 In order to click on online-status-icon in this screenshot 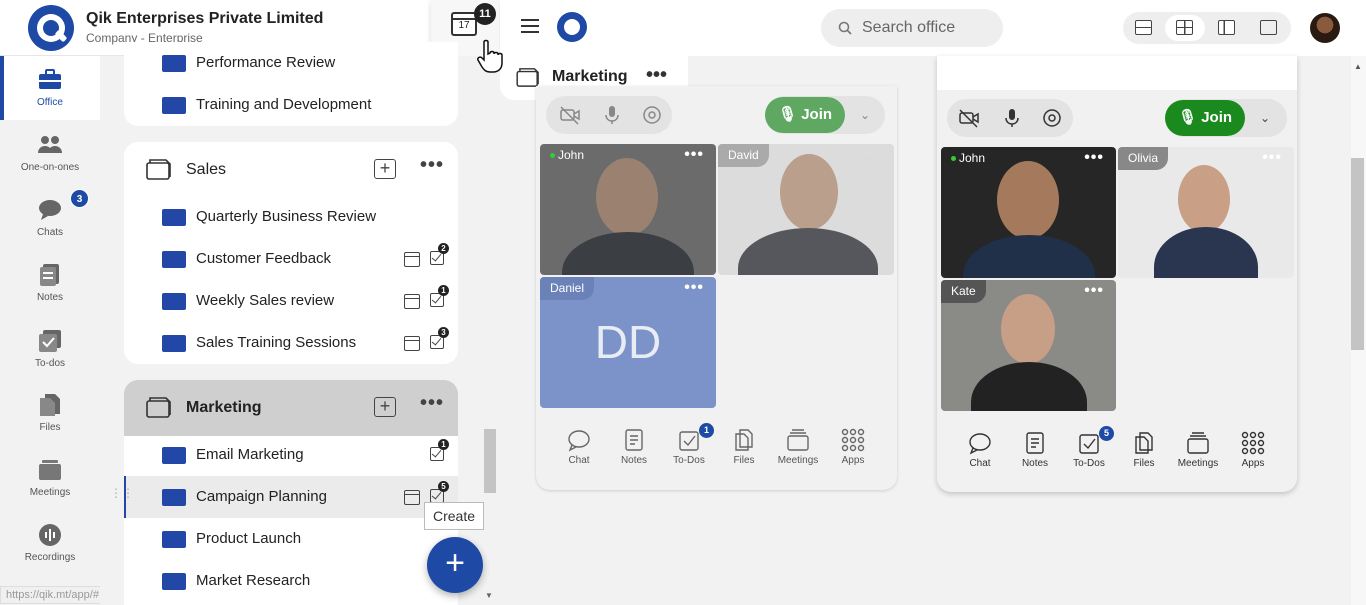, I will do `click(953, 159)`.